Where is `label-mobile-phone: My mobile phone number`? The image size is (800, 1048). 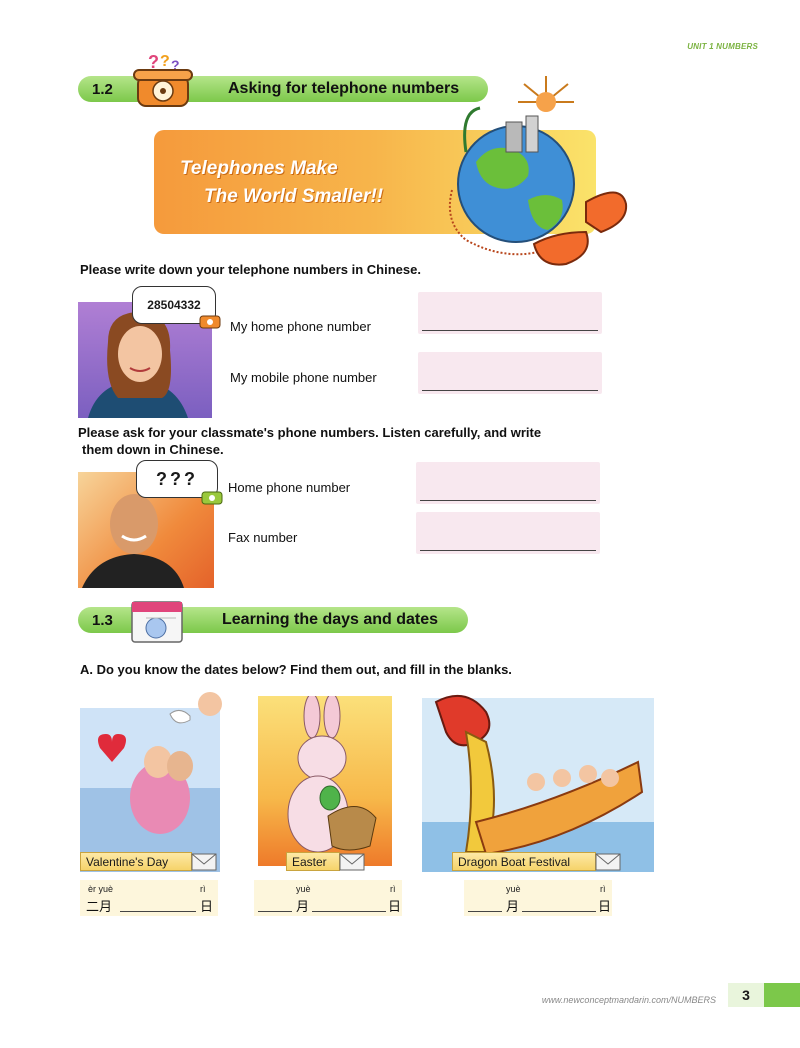 label-mobile-phone: My mobile phone number is located at coordinates (303, 377).